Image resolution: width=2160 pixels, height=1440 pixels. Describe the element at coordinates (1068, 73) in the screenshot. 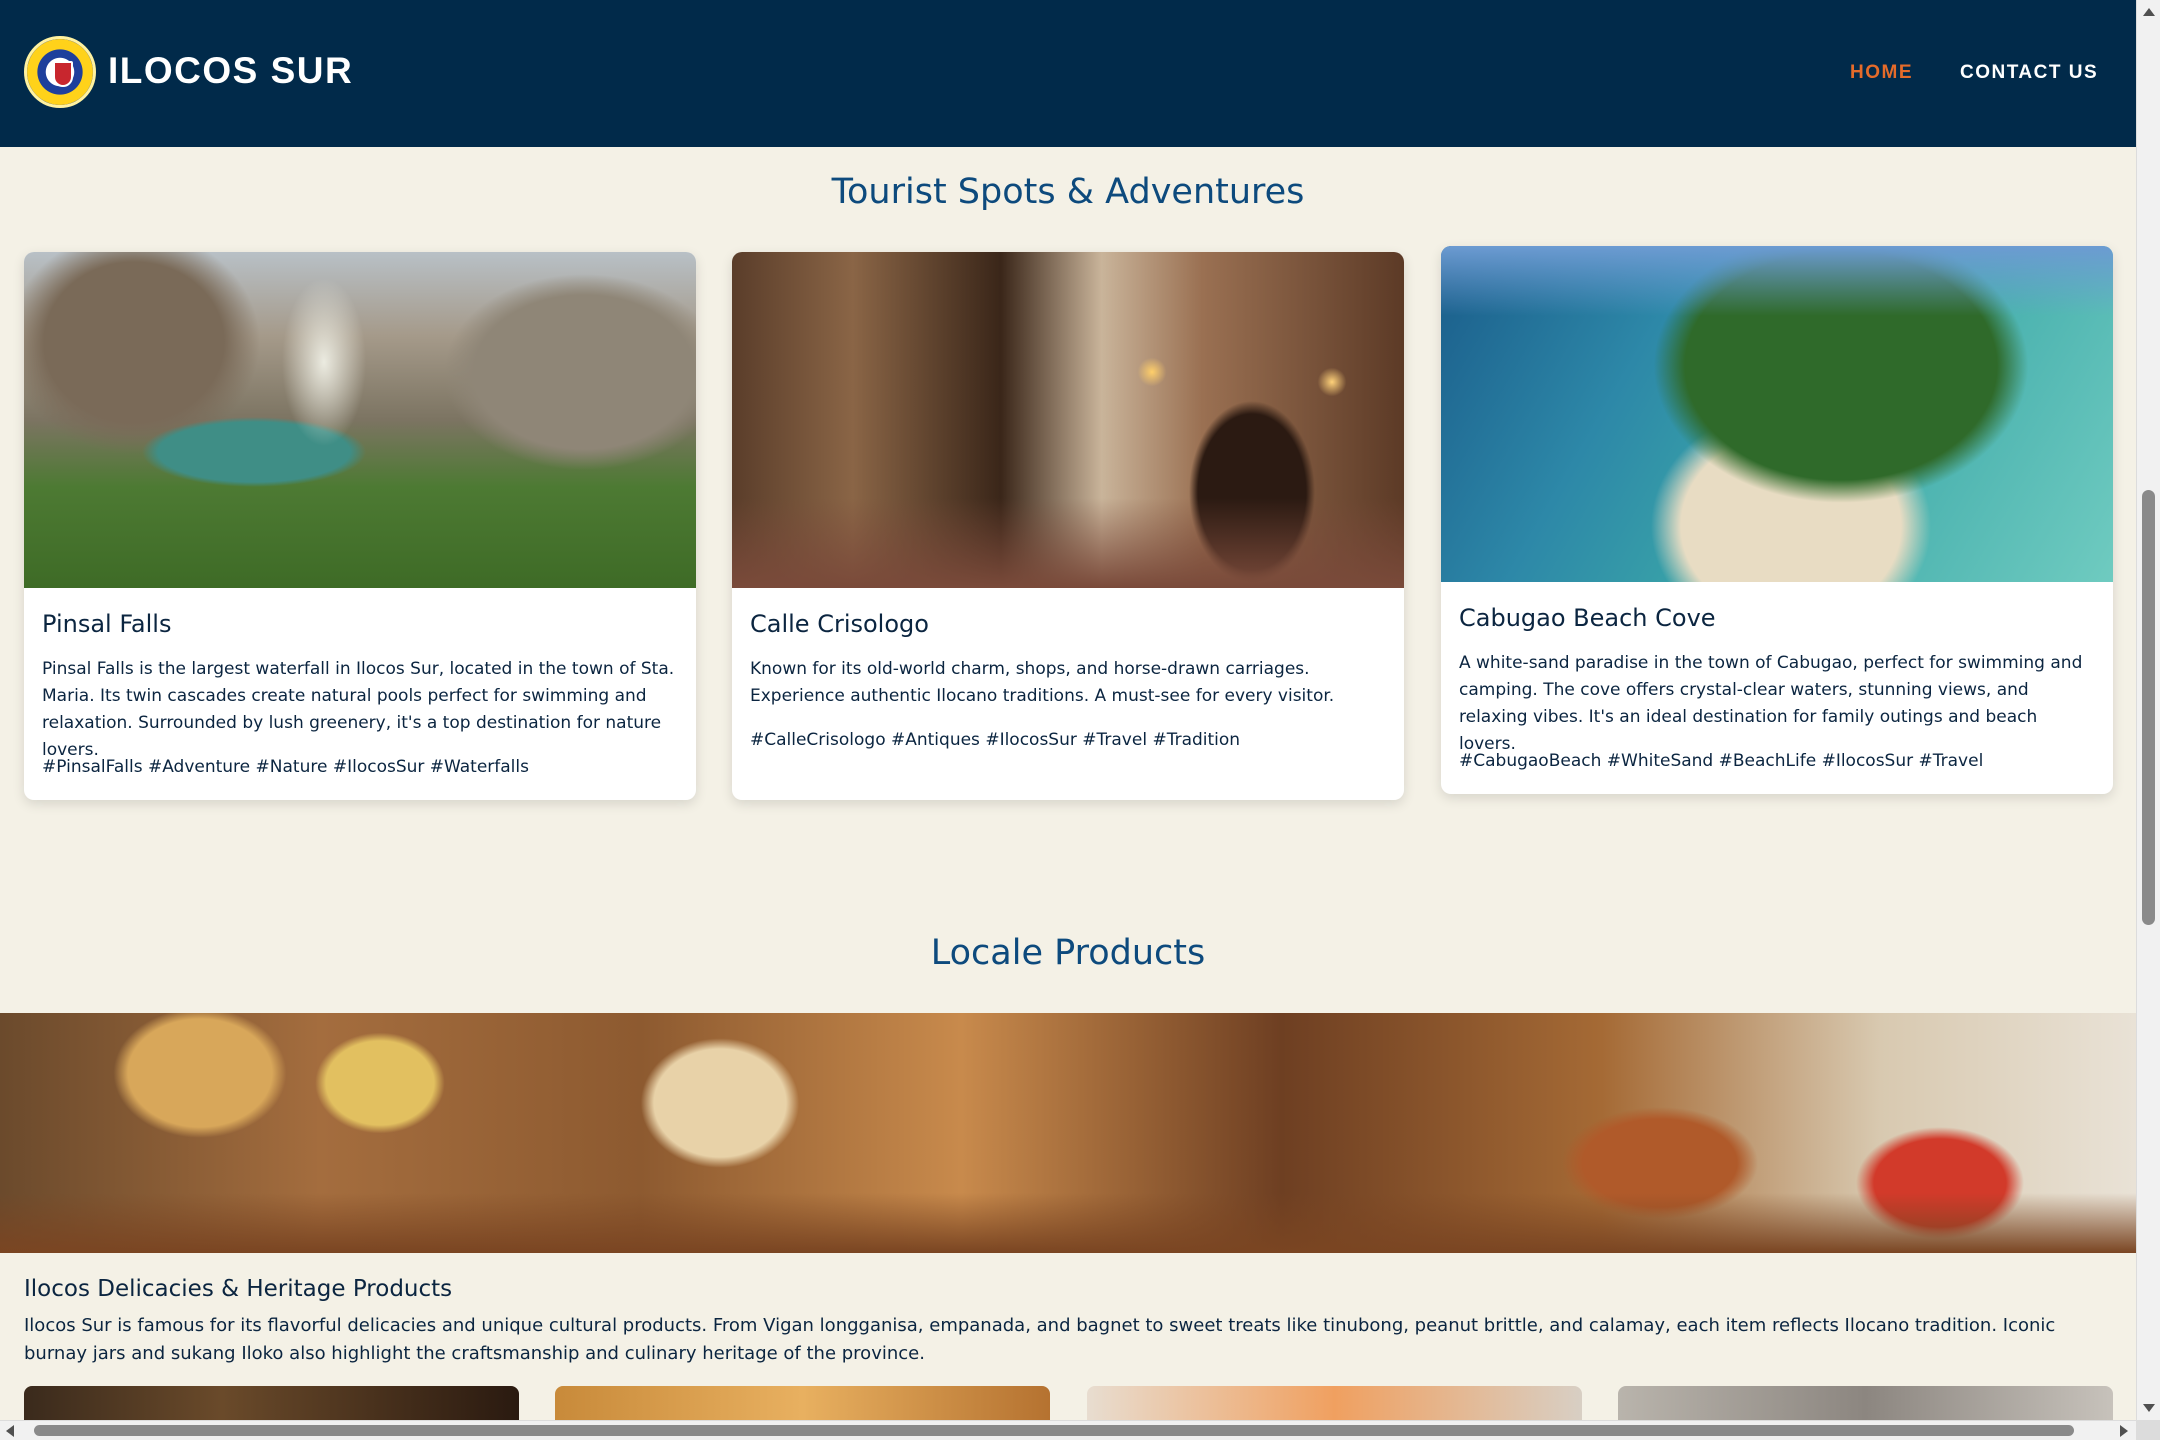

I see `top-navbar: ILOCOS SUR HOME CONTACT US` at that location.